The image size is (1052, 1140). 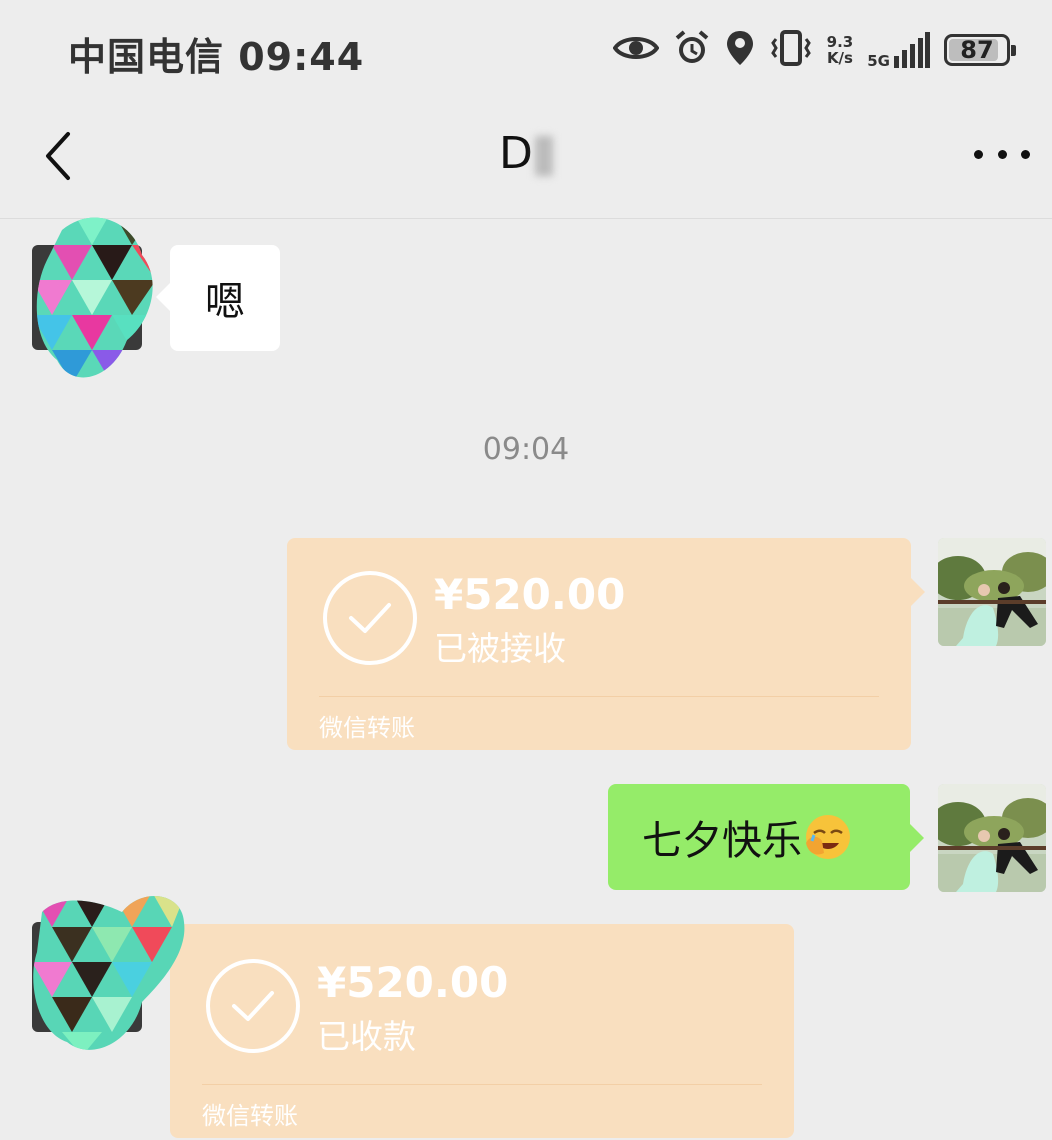 What do you see at coordinates (740, 50) in the screenshot?
I see `location-pin-icon` at bounding box center [740, 50].